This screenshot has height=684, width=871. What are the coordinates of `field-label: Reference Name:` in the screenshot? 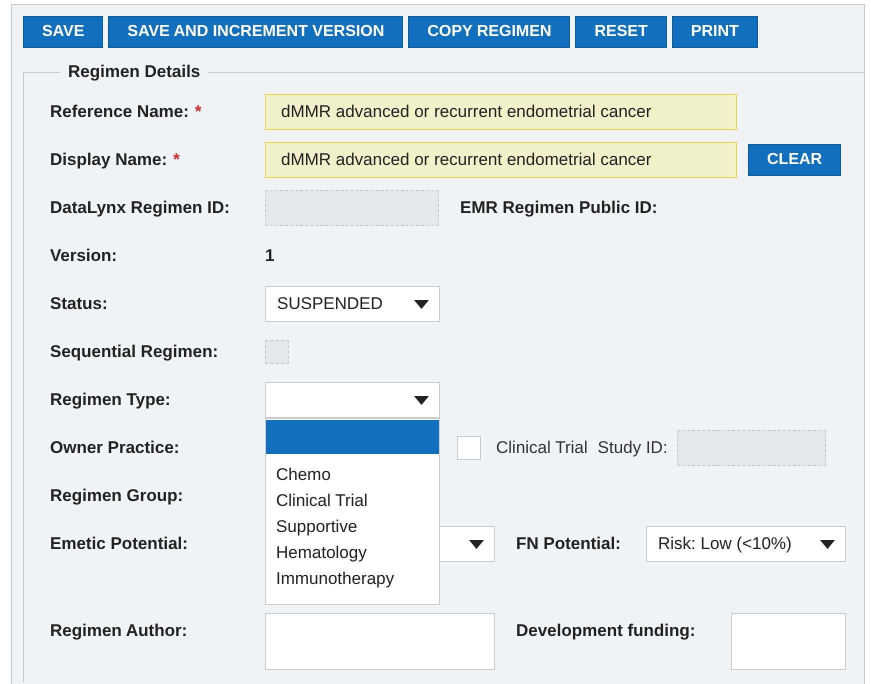 It's located at (119, 112).